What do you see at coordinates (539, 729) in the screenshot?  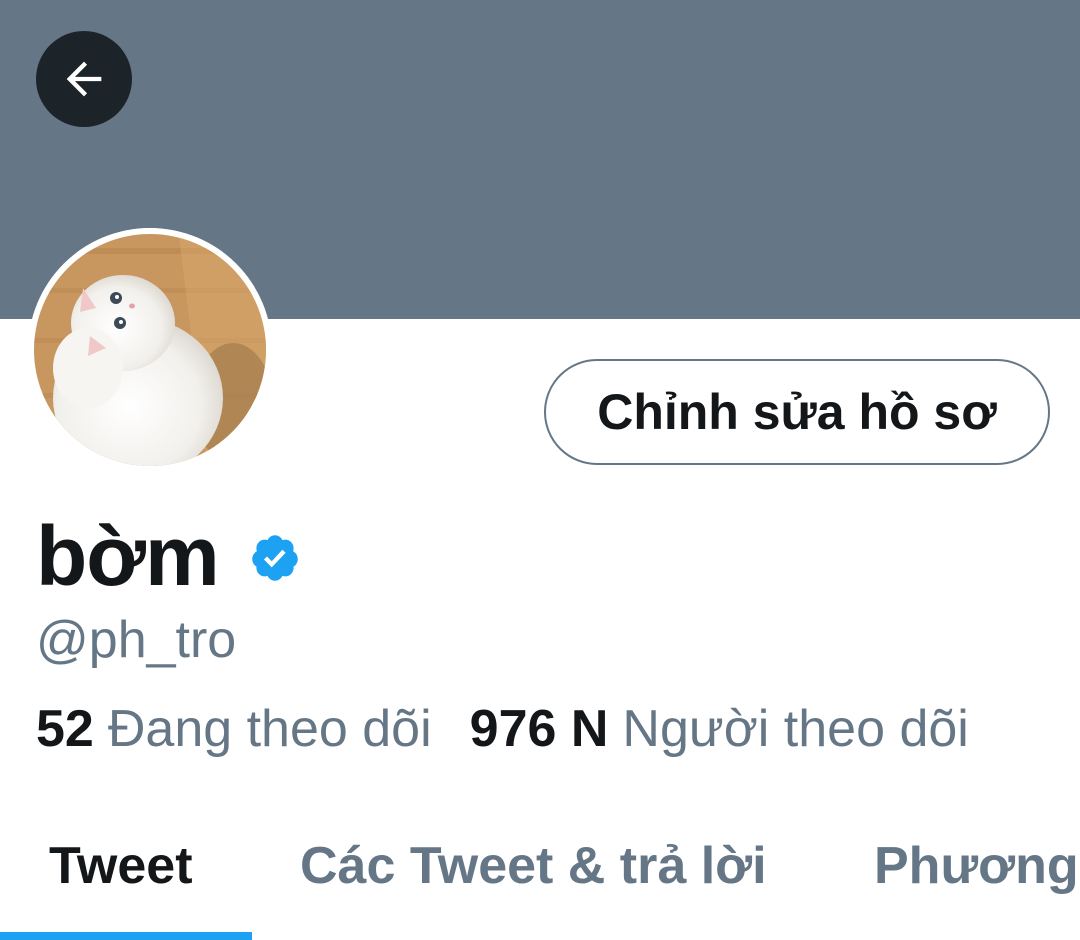 I see `followers-count: 976 N` at bounding box center [539, 729].